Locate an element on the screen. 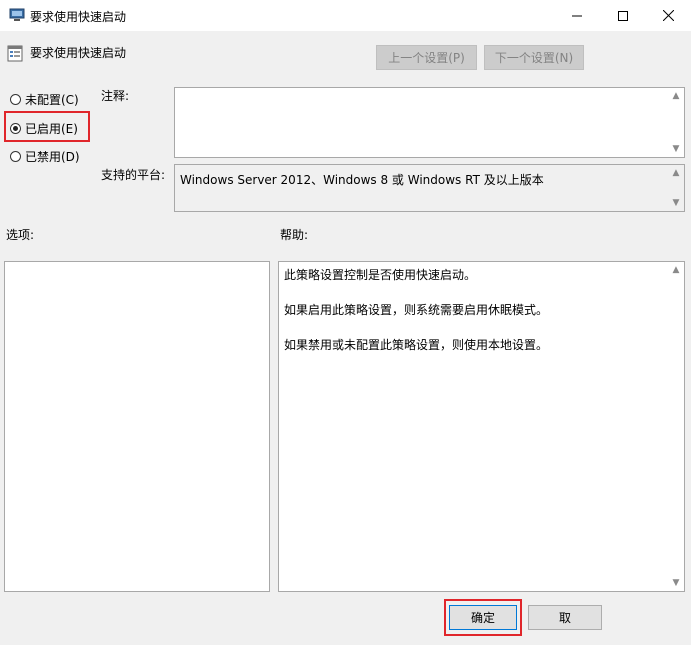 The image size is (691, 645). help-paragraph: 此策略设置控制是否使用快速启动。 is located at coordinates (380, 275).